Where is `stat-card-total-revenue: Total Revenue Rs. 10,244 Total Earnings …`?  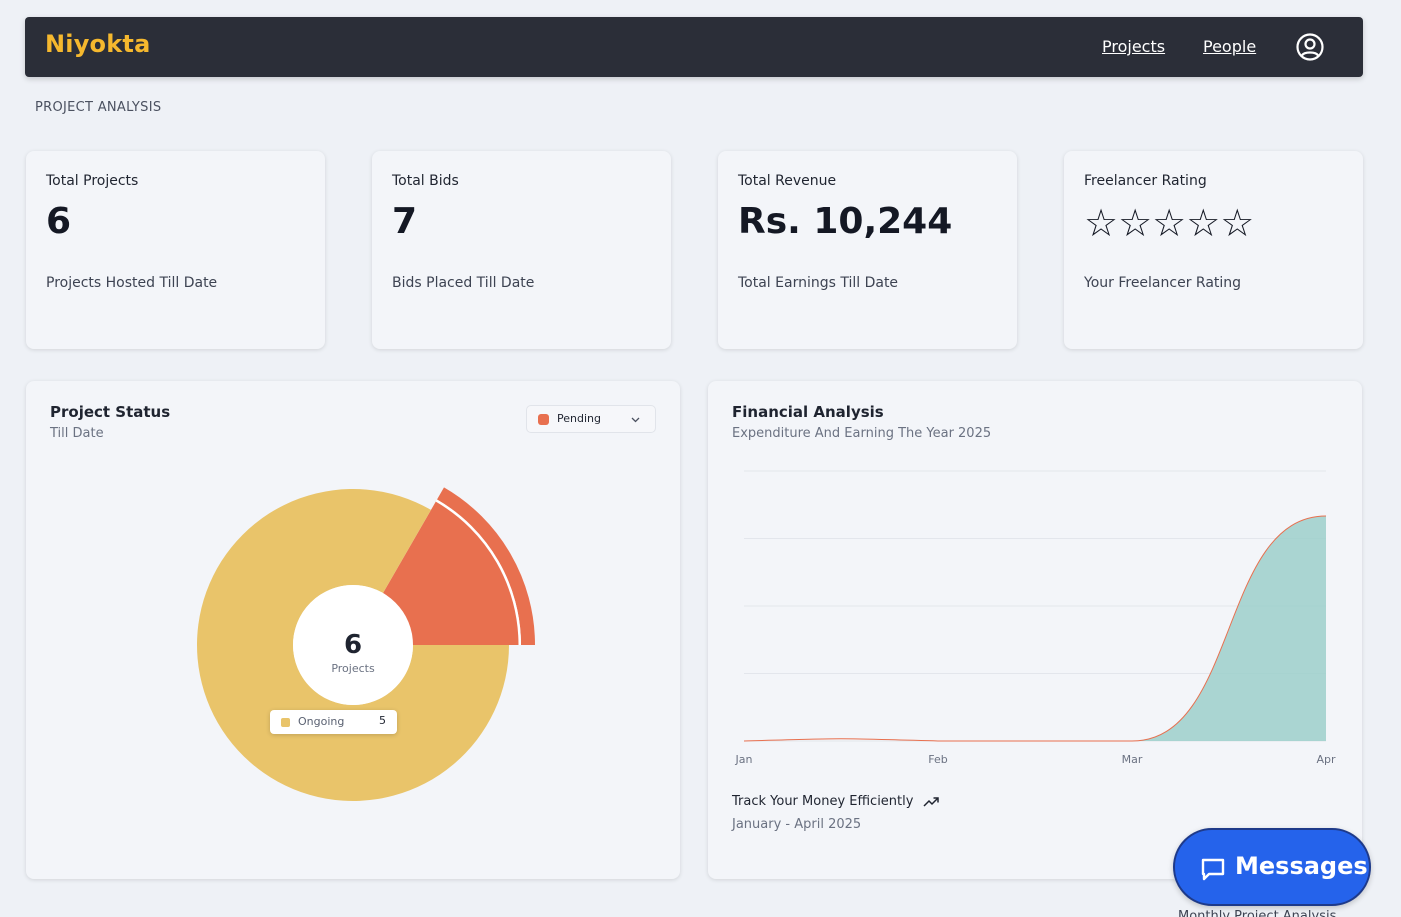
stat-card-total-revenue: Total Revenue Rs. 10,244 Total Earnings … is located at coordinates (867, 250).